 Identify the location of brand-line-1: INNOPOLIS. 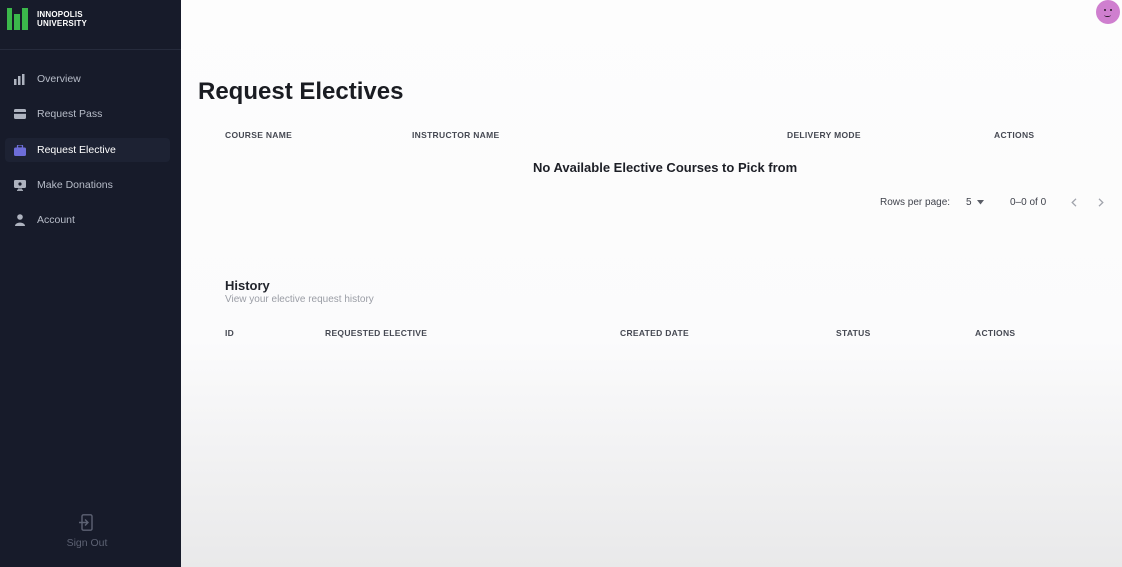
(60, 14).